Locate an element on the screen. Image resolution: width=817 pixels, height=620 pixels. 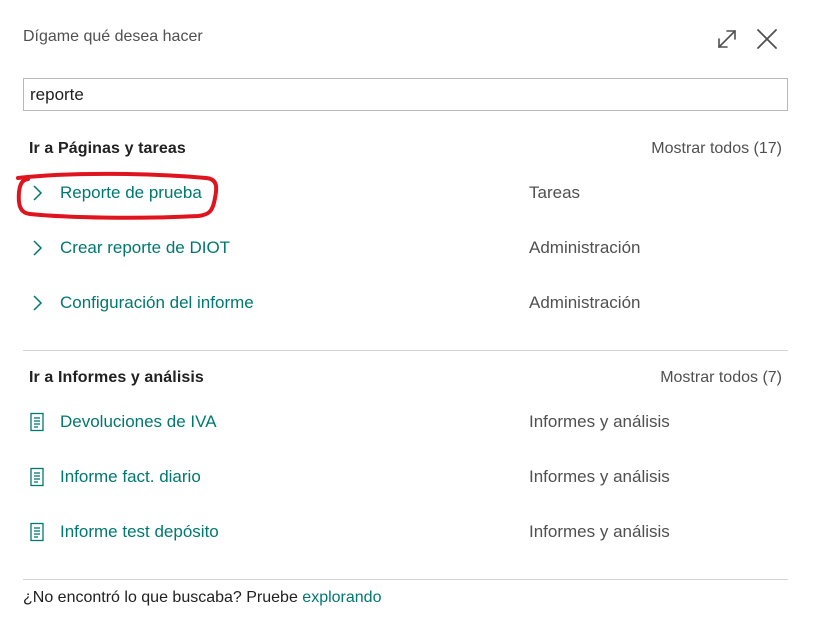
result-item-reporte-de-prueba: Reporte de prueba Tareas is located at coordinates (405, 200).